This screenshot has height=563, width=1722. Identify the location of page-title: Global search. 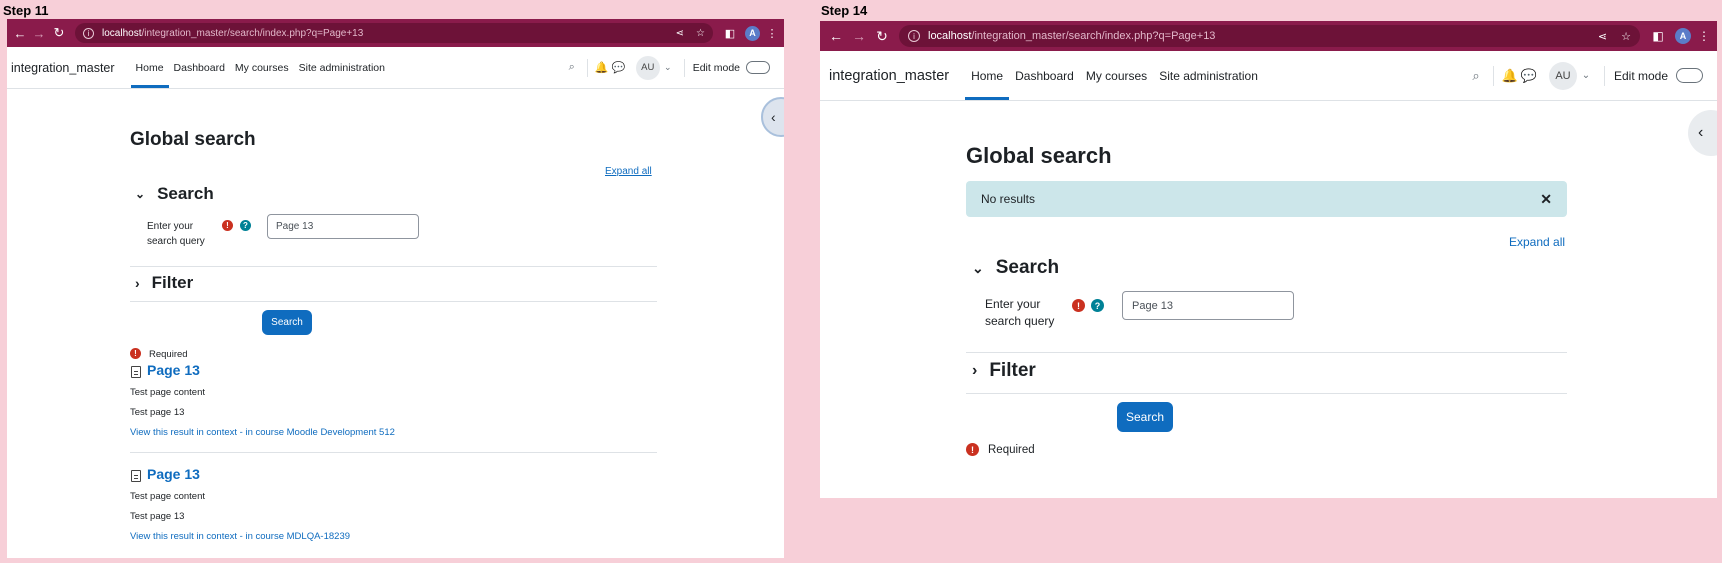
(193, 139).